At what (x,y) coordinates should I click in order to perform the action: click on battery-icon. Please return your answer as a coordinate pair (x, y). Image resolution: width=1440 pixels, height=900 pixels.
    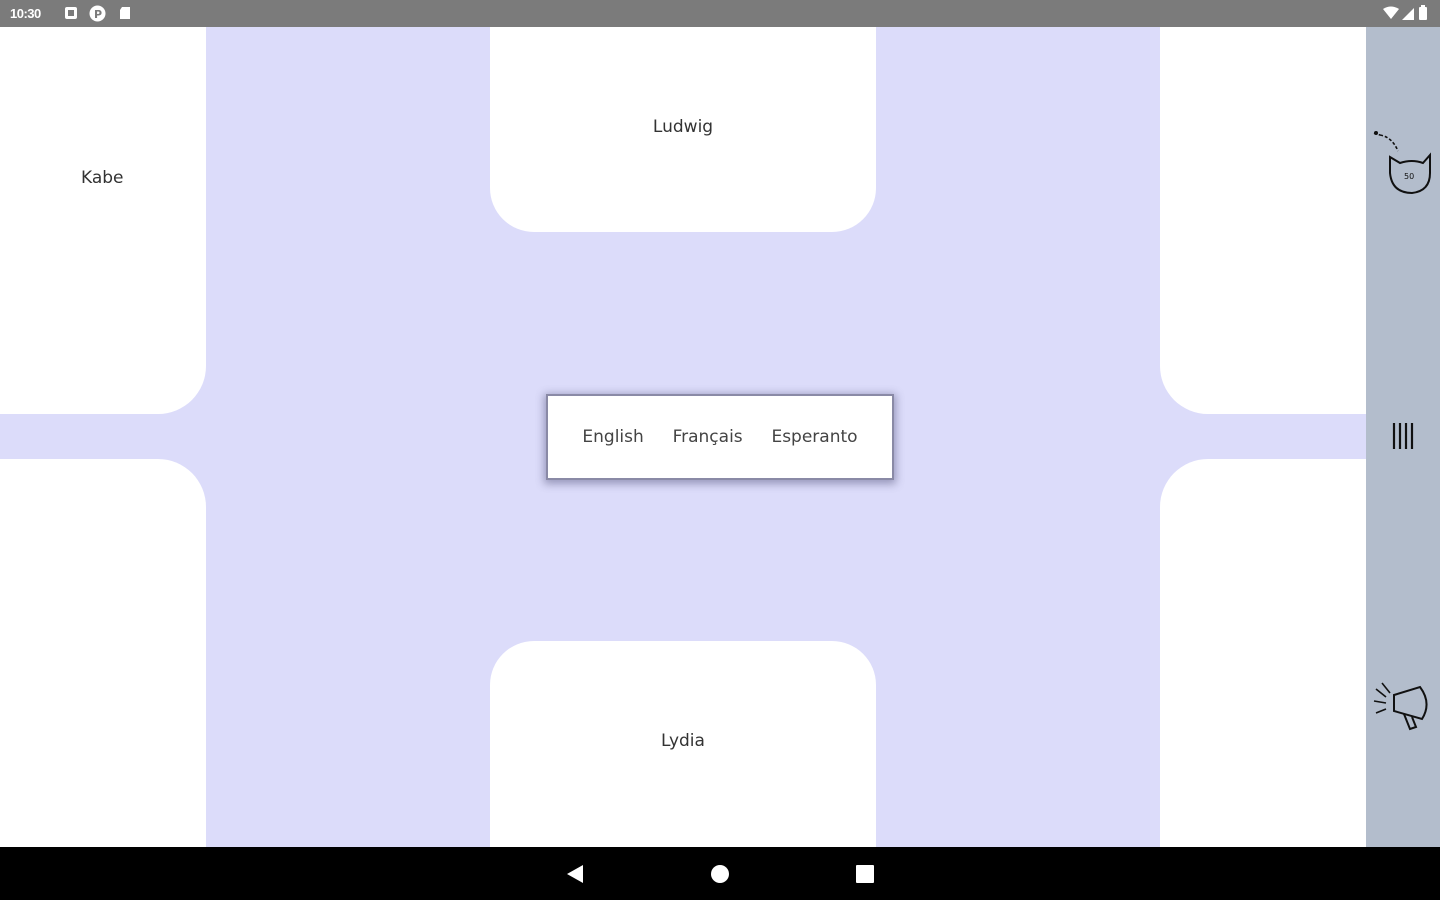
    Looking at the image, I should click on (1423, 13).